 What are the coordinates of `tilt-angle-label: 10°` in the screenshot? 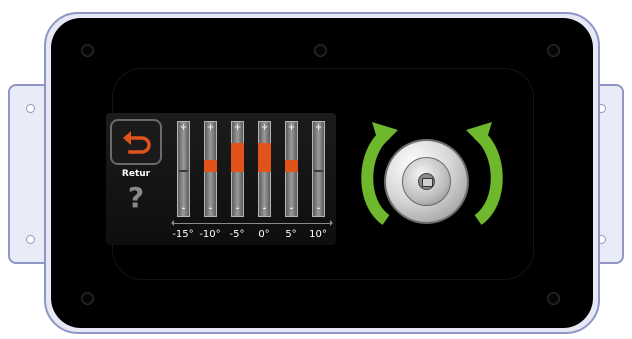 It's located at (318, 234).